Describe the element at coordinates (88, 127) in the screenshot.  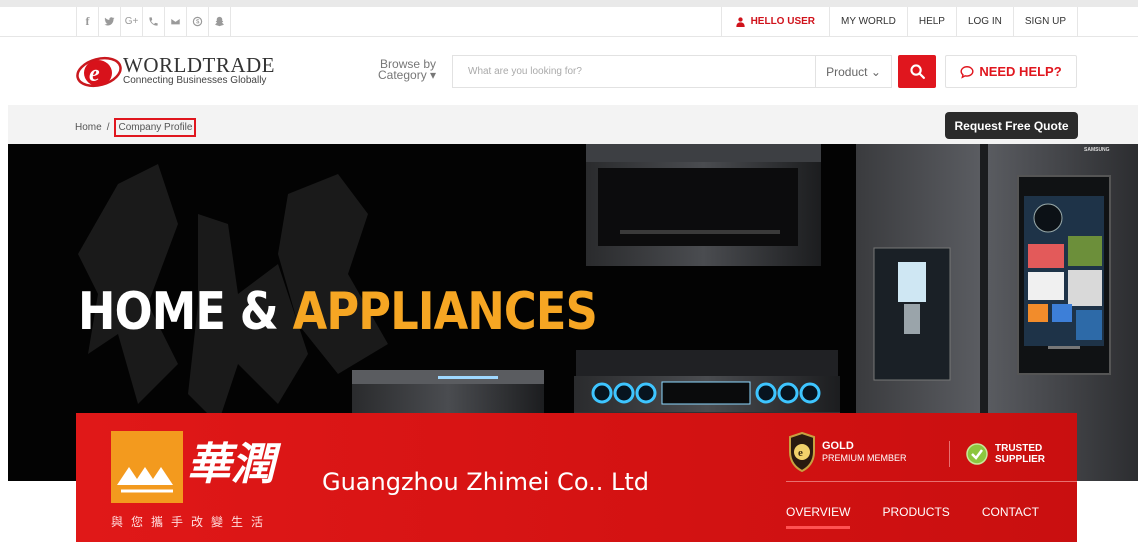
I see `breadcrumb-home: Home` at that location.